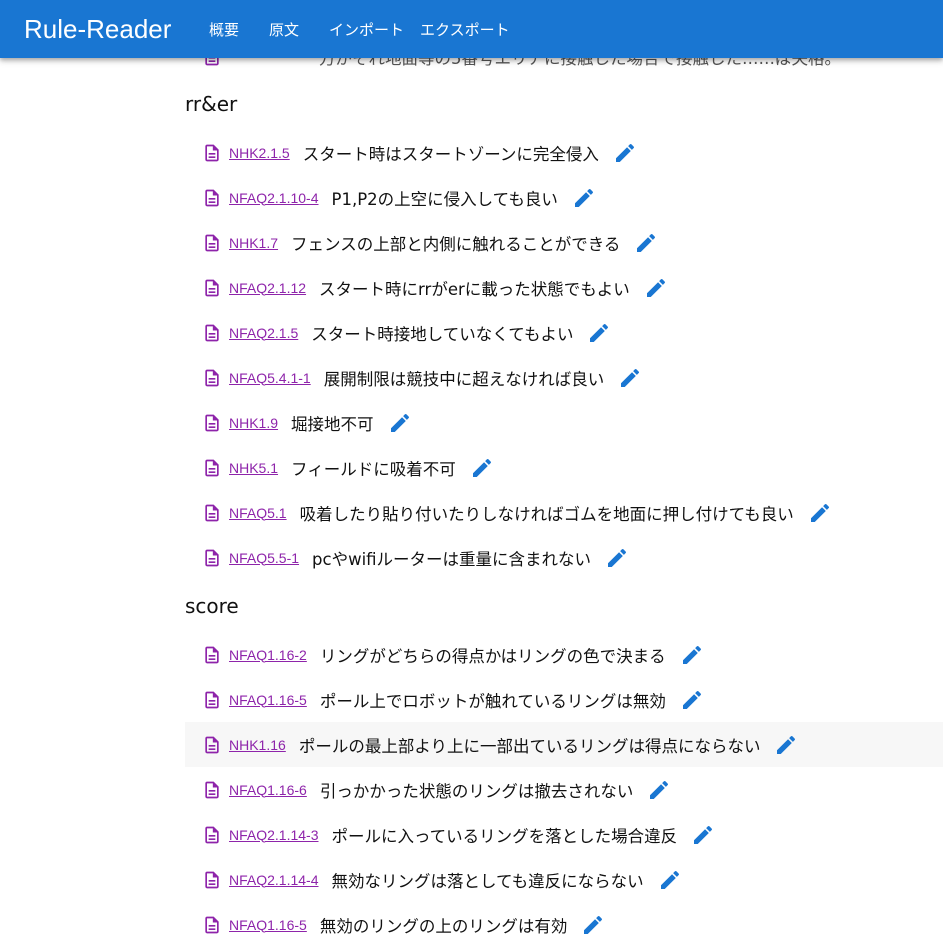  What do you see at coordinates (474, 289) in the screenshot?
I see `rule-text: スタート時にrrがerに載った状態でもよい` at bounding box center [474, 289].